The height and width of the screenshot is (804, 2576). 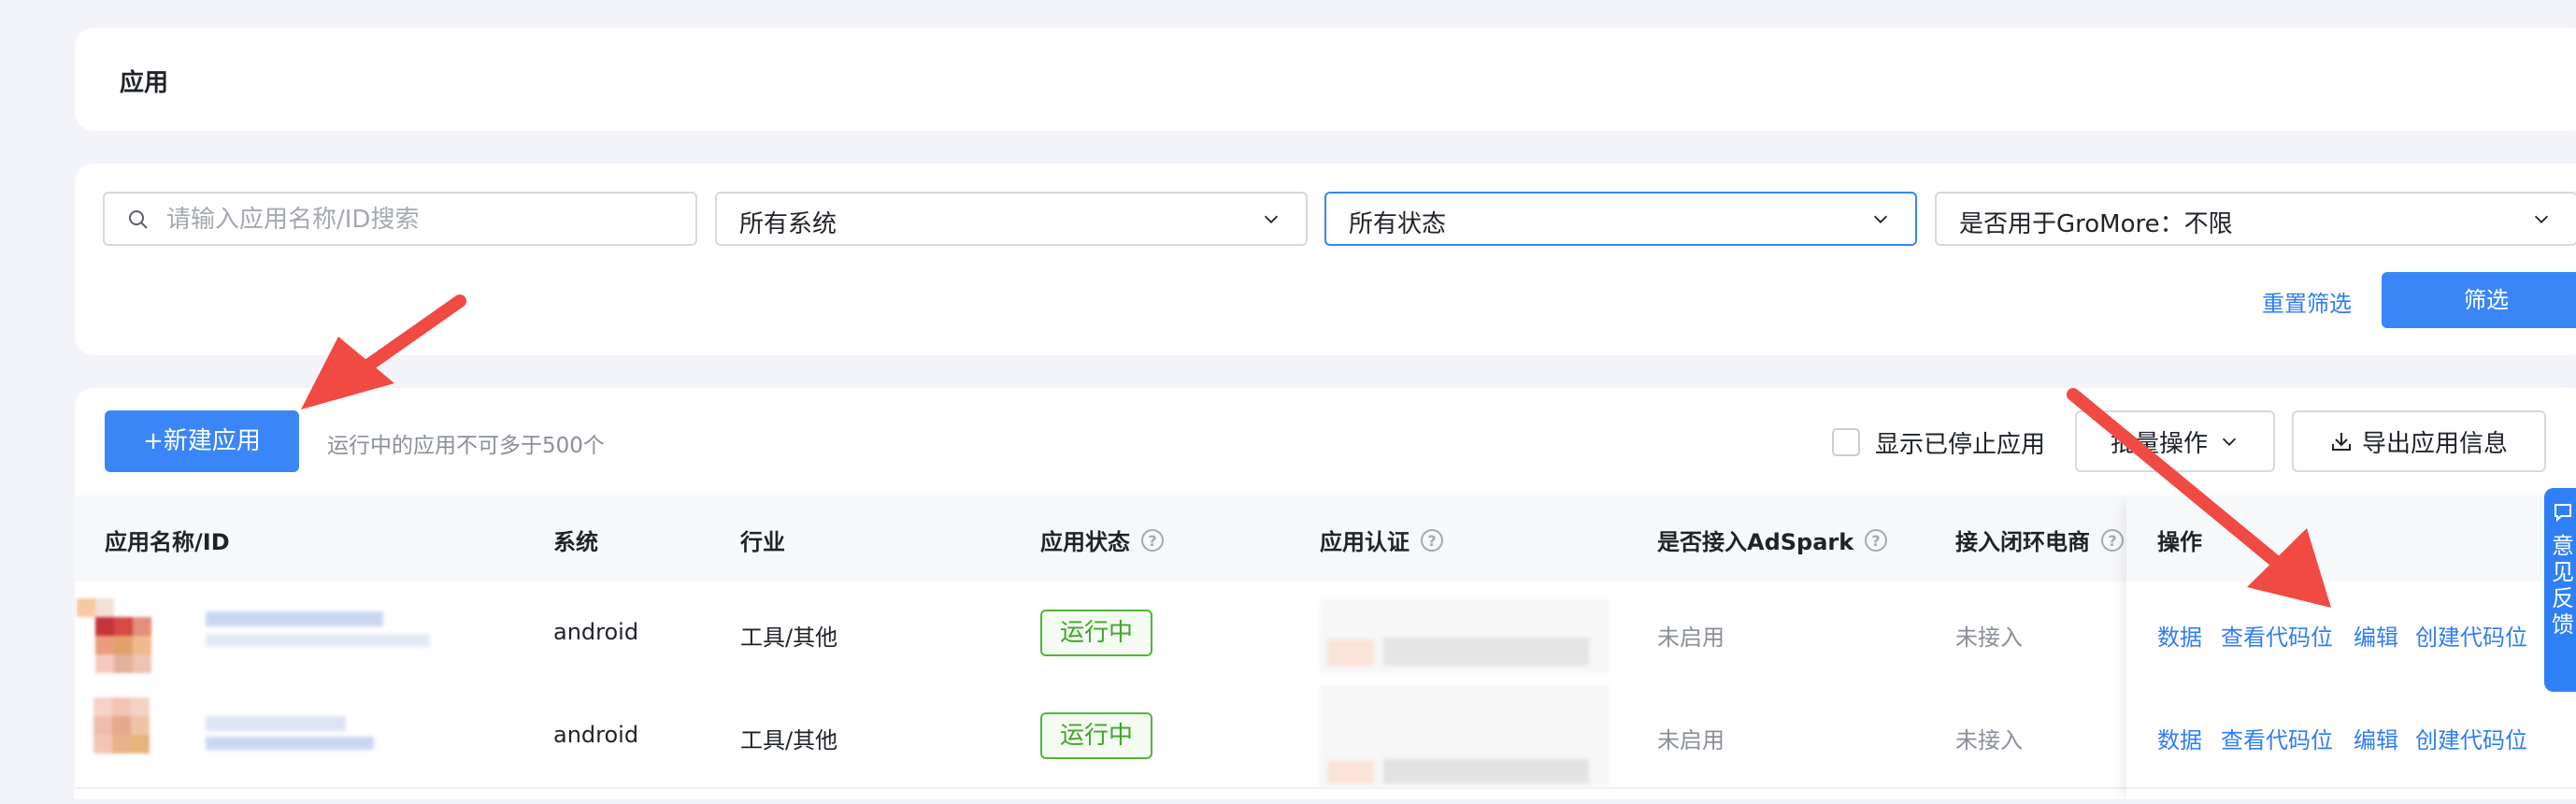 What do you see at coordinates (2307, 301) in the screenshot?
I see `reset-filter-link: 重置筛选` at bounding box center [2307, 301].